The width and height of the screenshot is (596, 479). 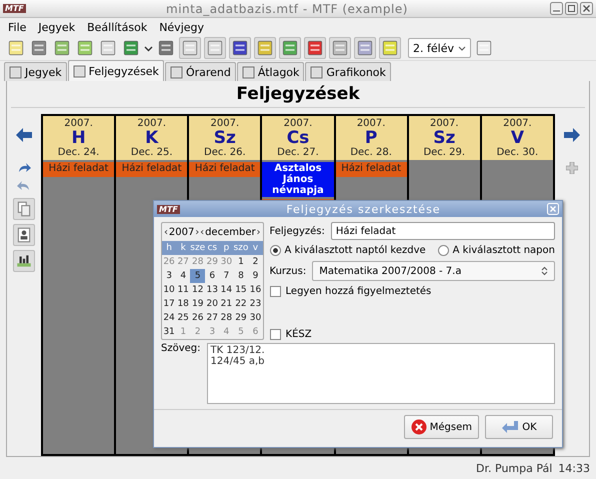 What do you see at coordinates (152, 138) in the screenshot?
I see `day-header: 2007. K Dec. 25.` at bounding box center [152, 138].